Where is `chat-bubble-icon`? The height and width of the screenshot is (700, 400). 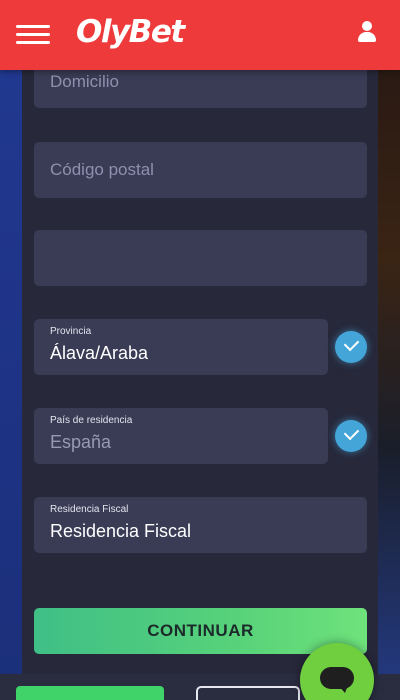 chat-bubble-icon is located at coordinates (337, 680).